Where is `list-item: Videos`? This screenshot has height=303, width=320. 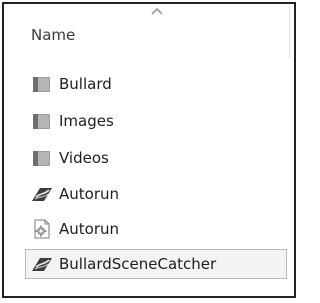
list-item: Videos is located at coordinates (156, 158).